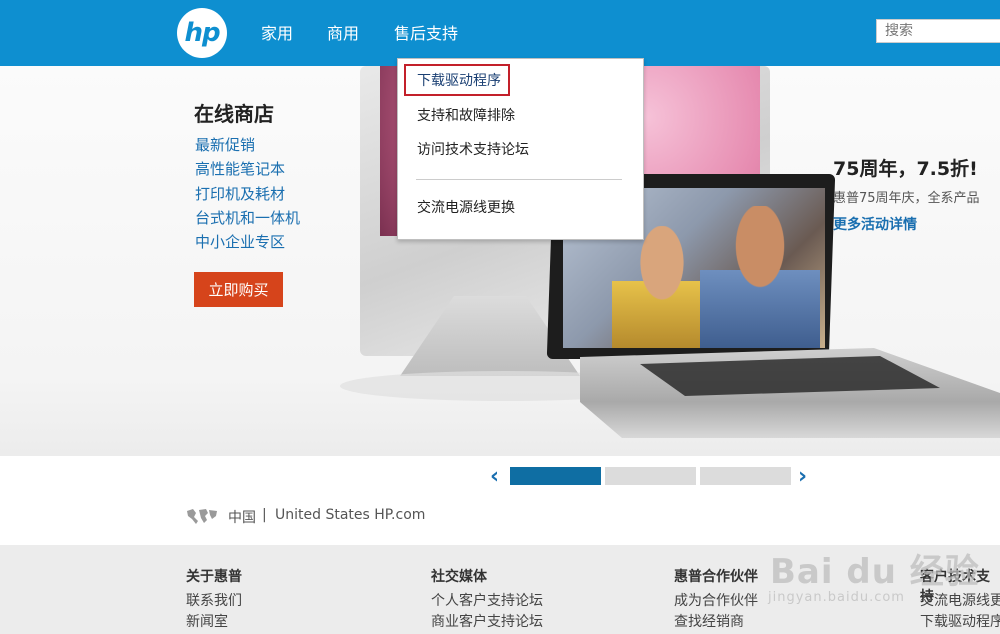  I want to click on baidu-watermark: Bai du 经验 jingyan.baidu.com, so click(880, 570).